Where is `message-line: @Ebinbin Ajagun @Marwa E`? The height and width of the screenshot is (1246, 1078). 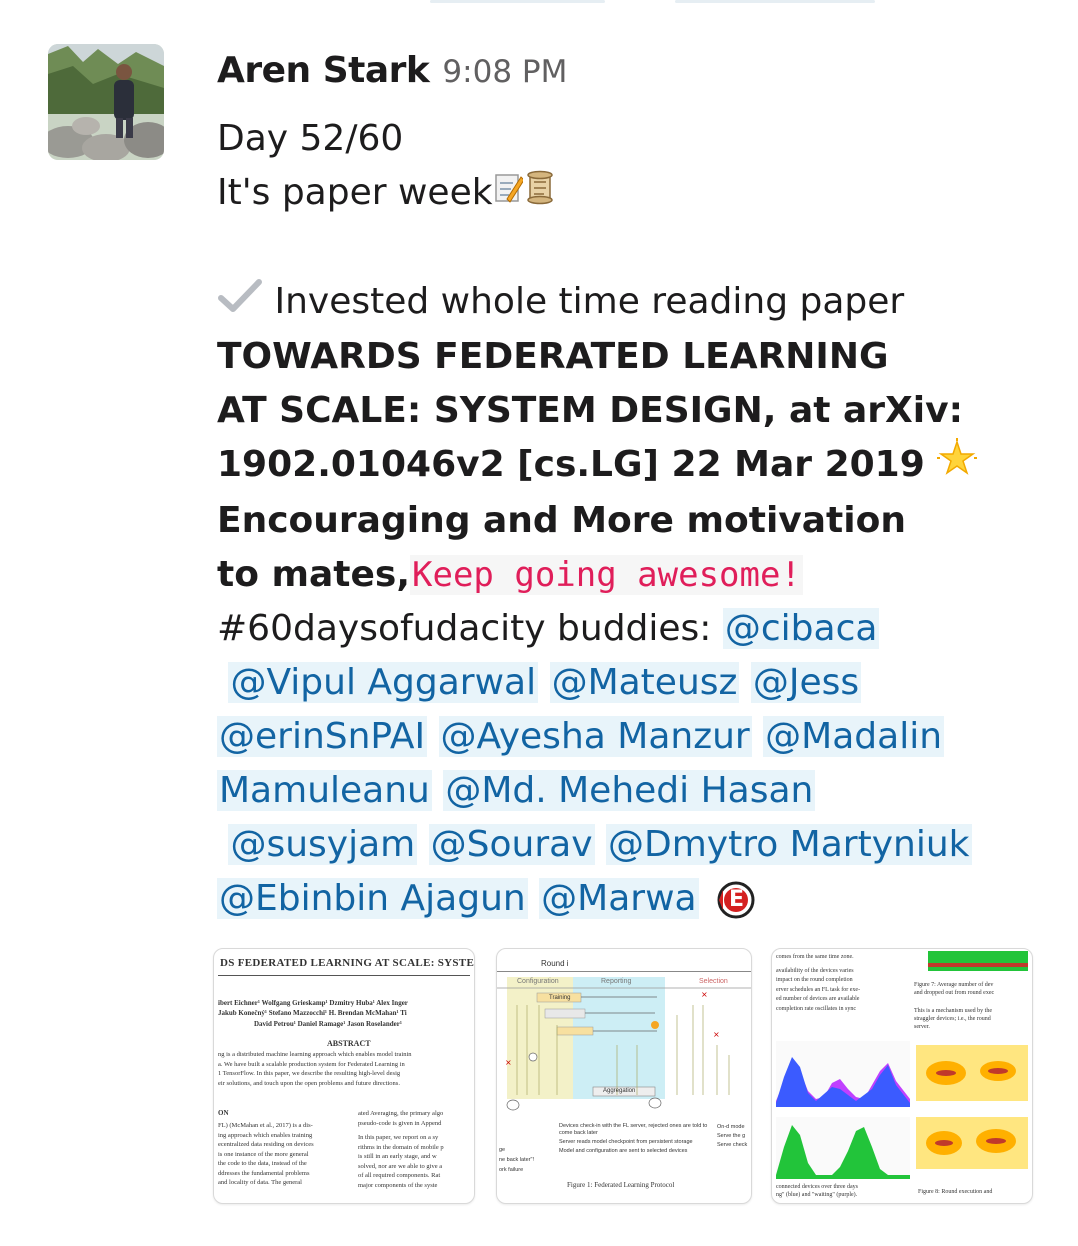 message-line: @Ebinbin Ajagun @Marwa E is located at coordinates (627, 899).